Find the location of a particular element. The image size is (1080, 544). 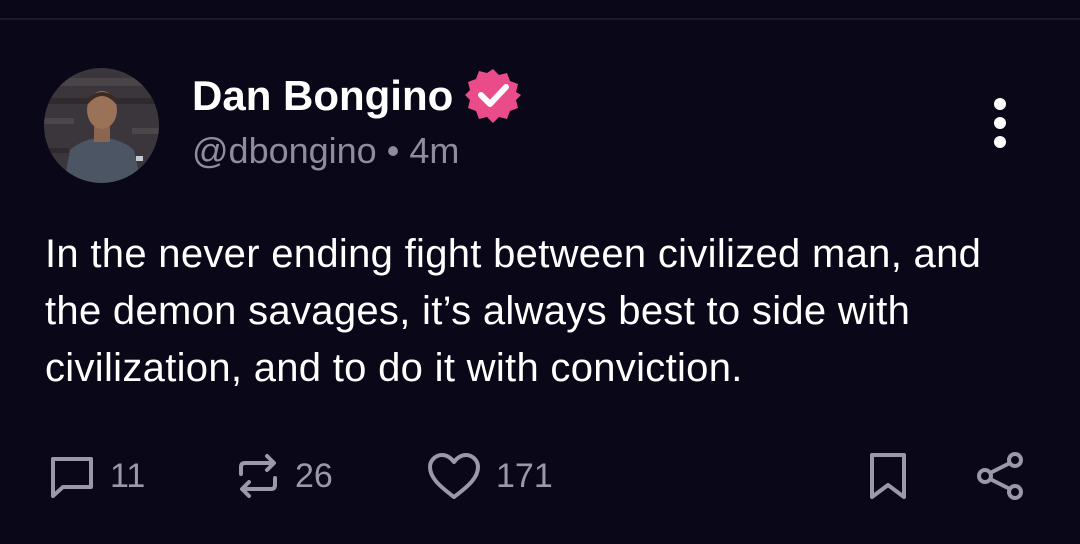

like-count: 171 is located at coordinates (524, 476).